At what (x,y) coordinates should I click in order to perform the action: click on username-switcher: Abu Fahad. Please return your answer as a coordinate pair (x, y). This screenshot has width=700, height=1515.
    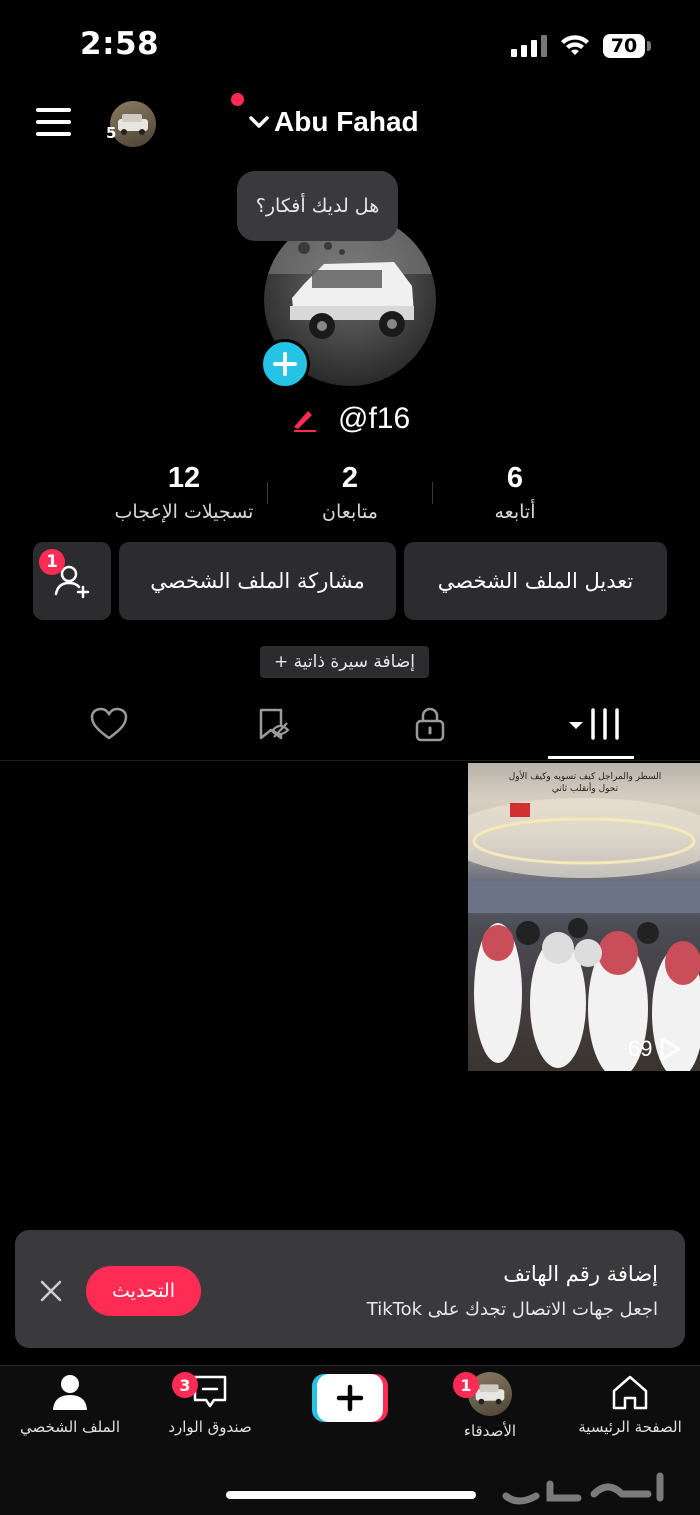
    Looking at the image, I should click on (333, 122).